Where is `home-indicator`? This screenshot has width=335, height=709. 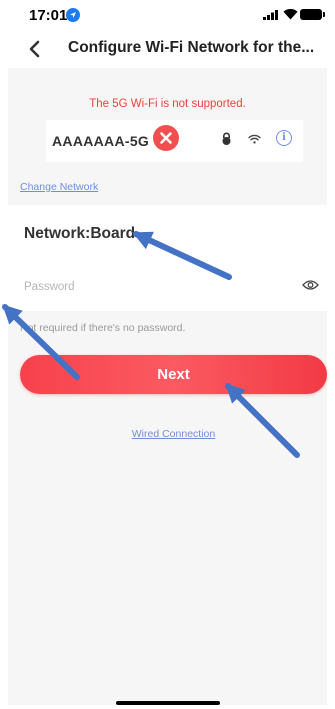 home-indicator is located at coordinates (168, 703).